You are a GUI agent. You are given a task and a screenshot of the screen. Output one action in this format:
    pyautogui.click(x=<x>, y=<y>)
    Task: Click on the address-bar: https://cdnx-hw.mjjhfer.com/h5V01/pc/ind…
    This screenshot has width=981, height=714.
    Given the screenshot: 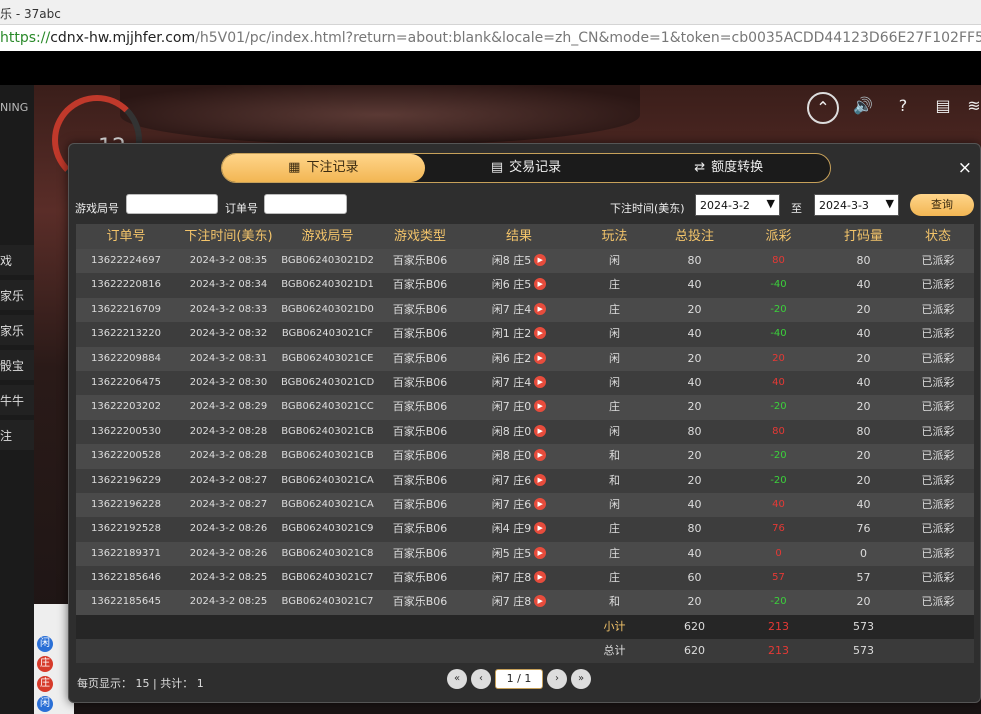 What is the action you would take?
    pyautogui.click(x=490, y=38)
    